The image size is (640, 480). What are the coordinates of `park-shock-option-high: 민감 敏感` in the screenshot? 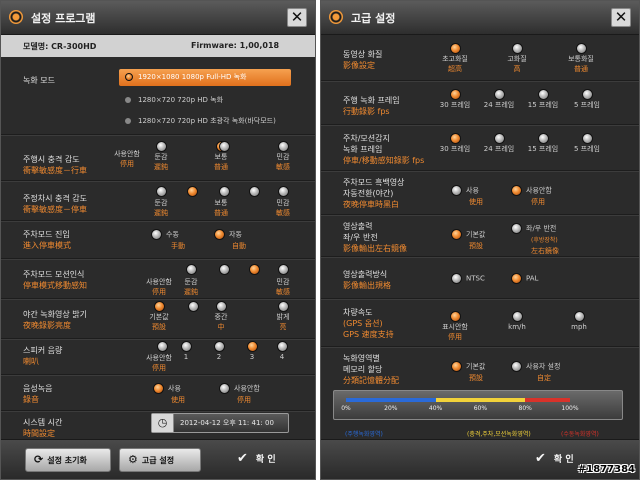 It's located at (283, 208).